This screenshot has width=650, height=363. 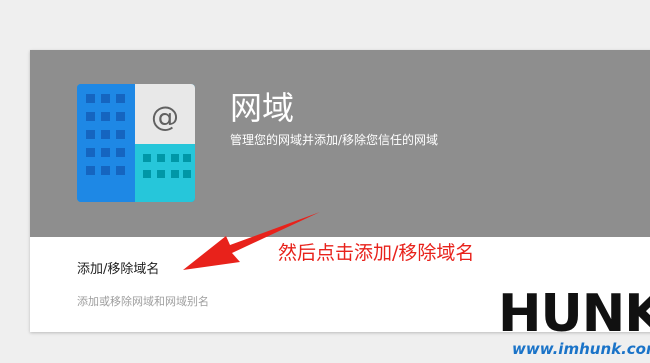 I want to click on annotation-text: 然后点击添加/移除域名, so click(x=376, y=253).